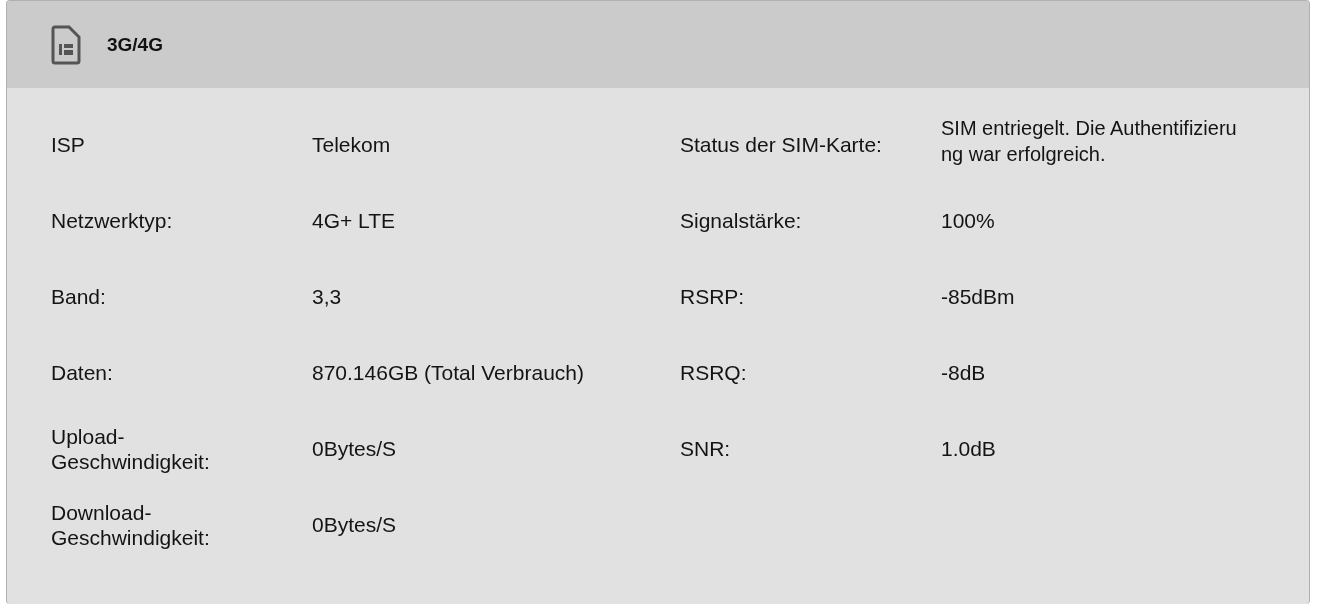  I want to click on field-label: Signalstärke:, so click(741, 221).